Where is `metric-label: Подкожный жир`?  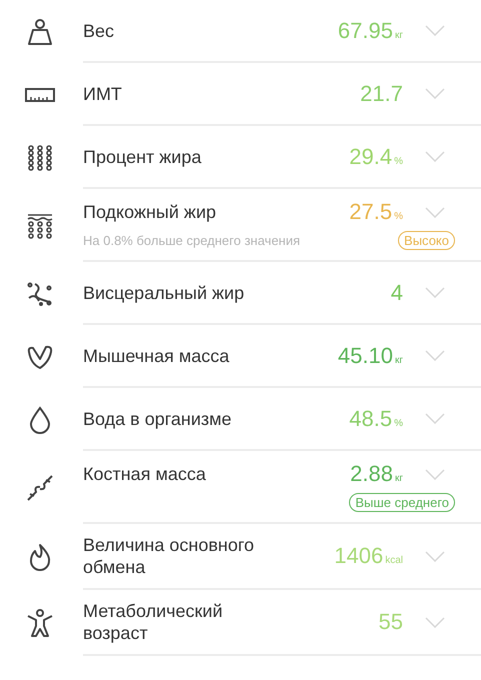
metric-label: Подкожный жир is located at coordinates (150, 212).